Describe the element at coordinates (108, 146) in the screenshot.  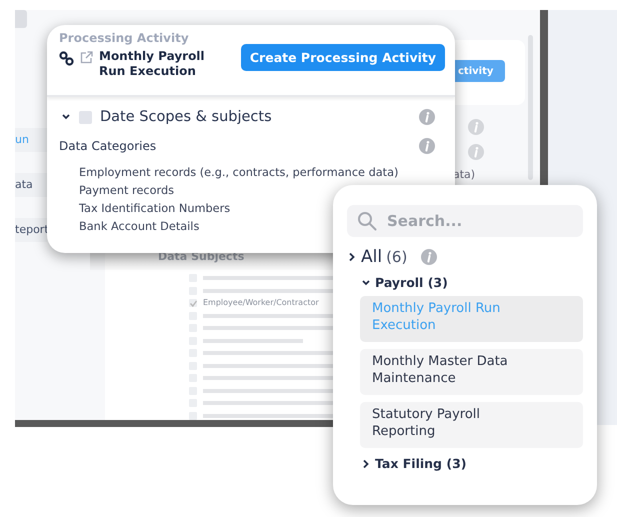
I see `subsection-title: Data Categories` at that location.